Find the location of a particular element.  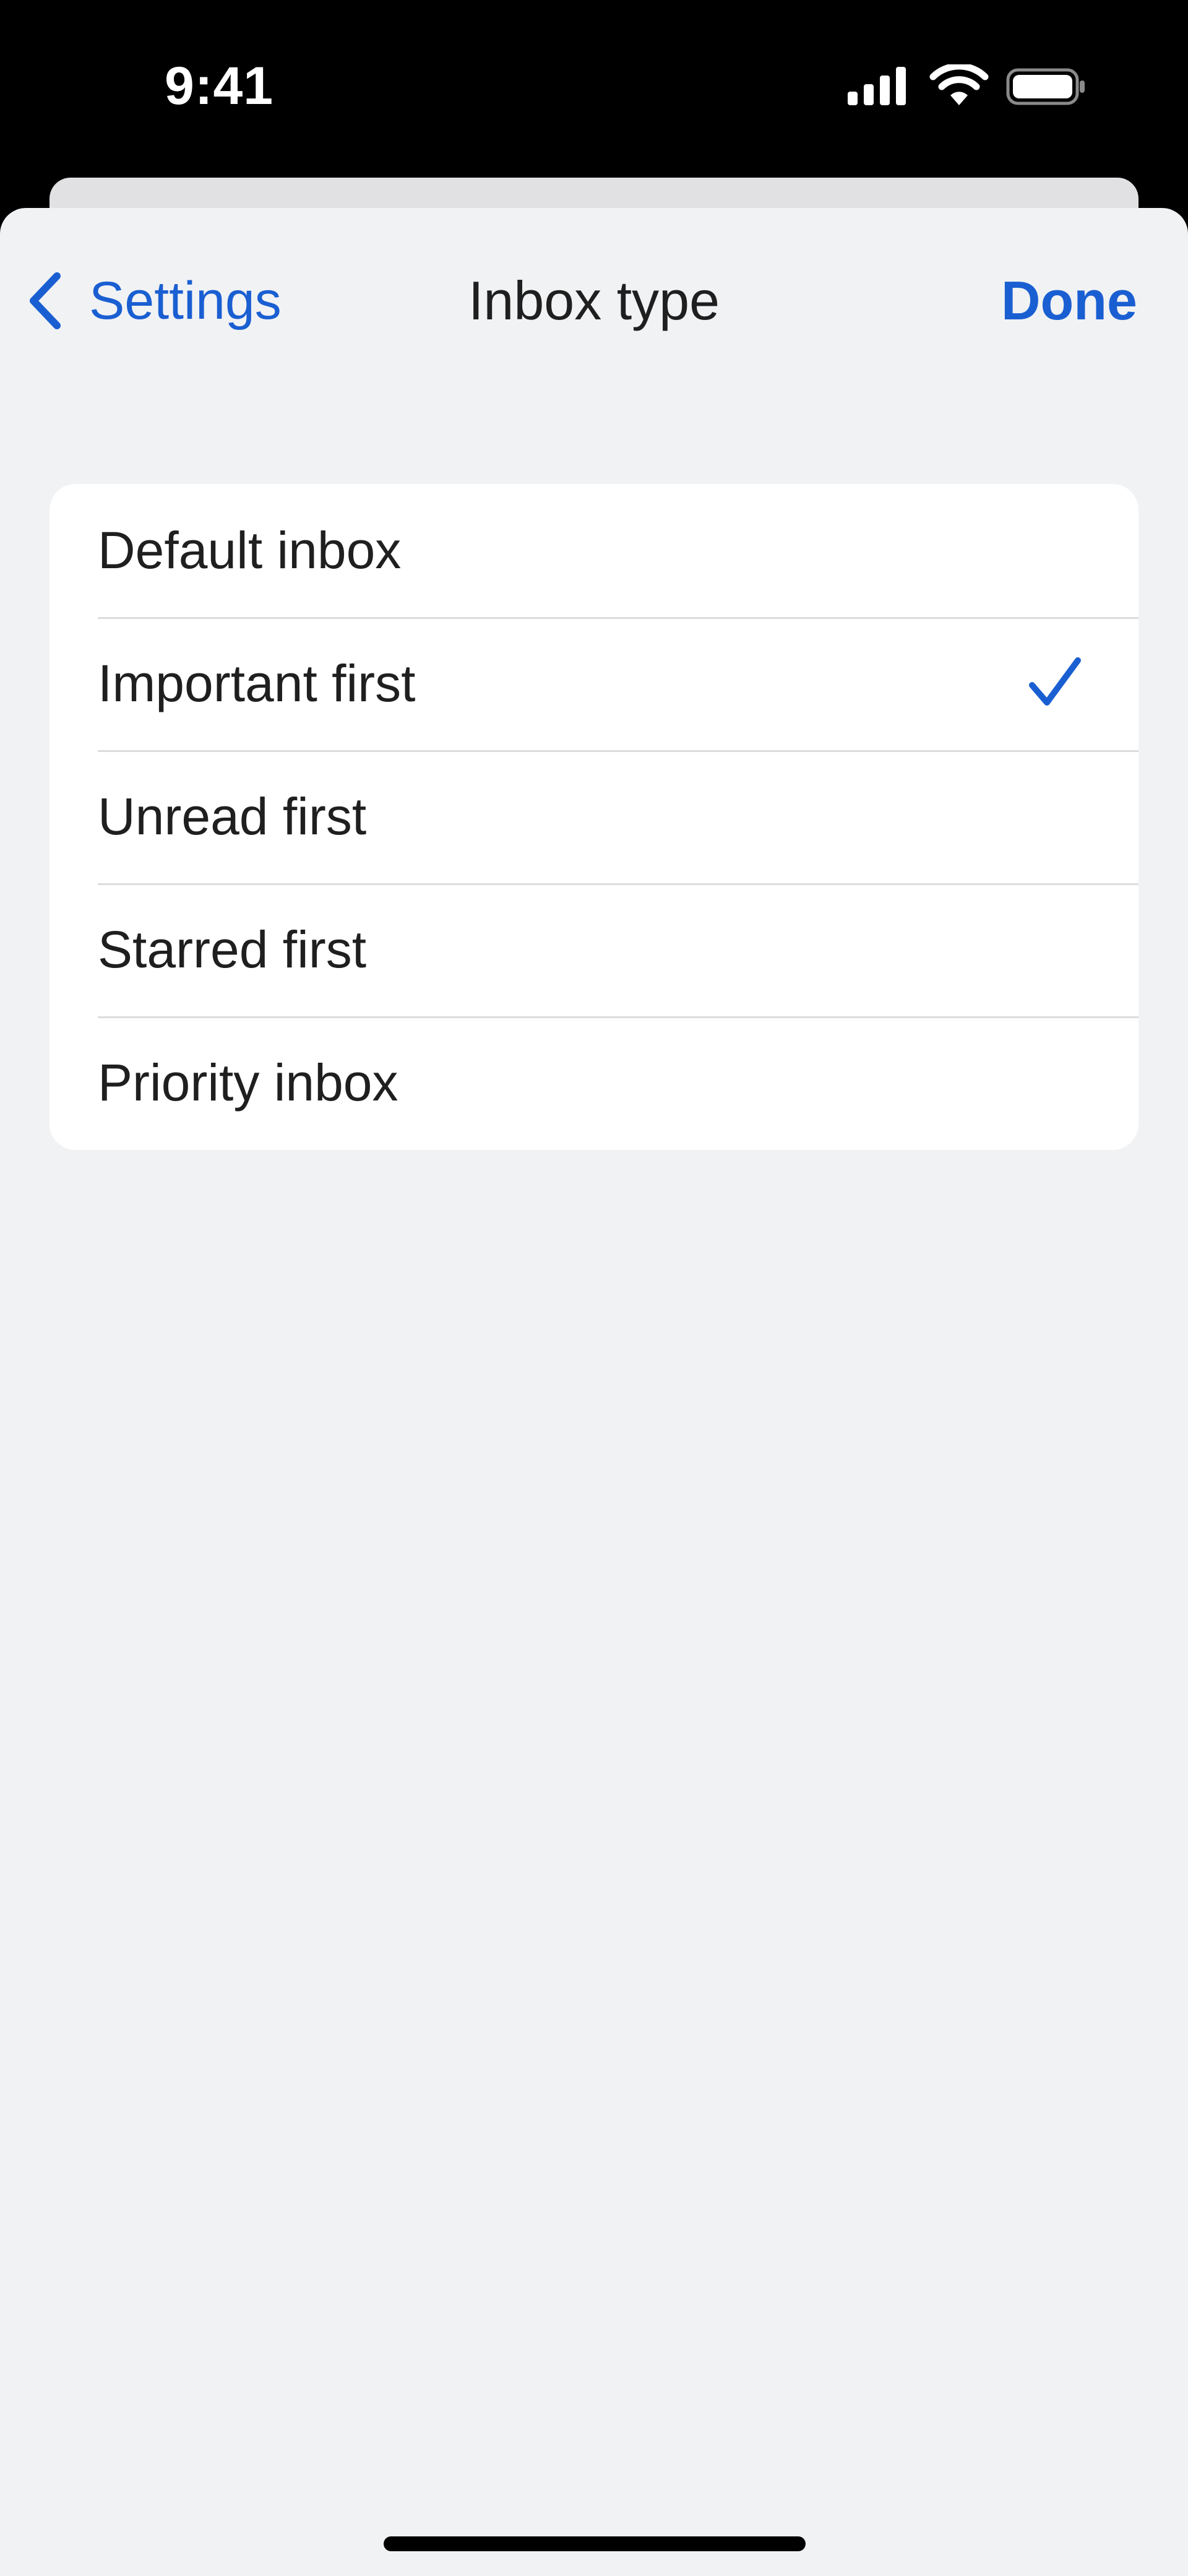

checkmark-icon is located at coordinates (1055, 683).